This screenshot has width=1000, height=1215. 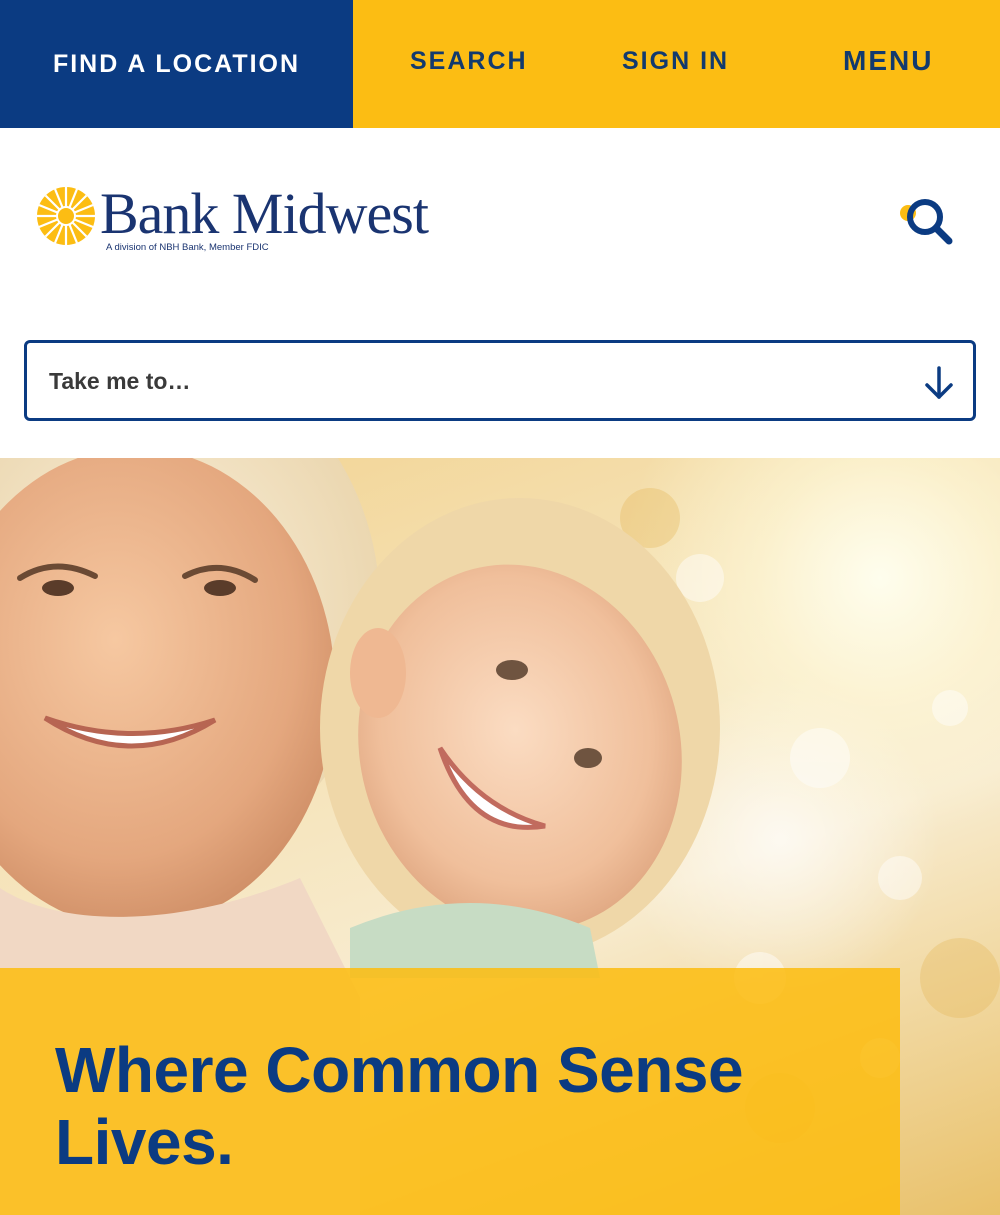 I want to click on search-button, so click(x=925, y=221).